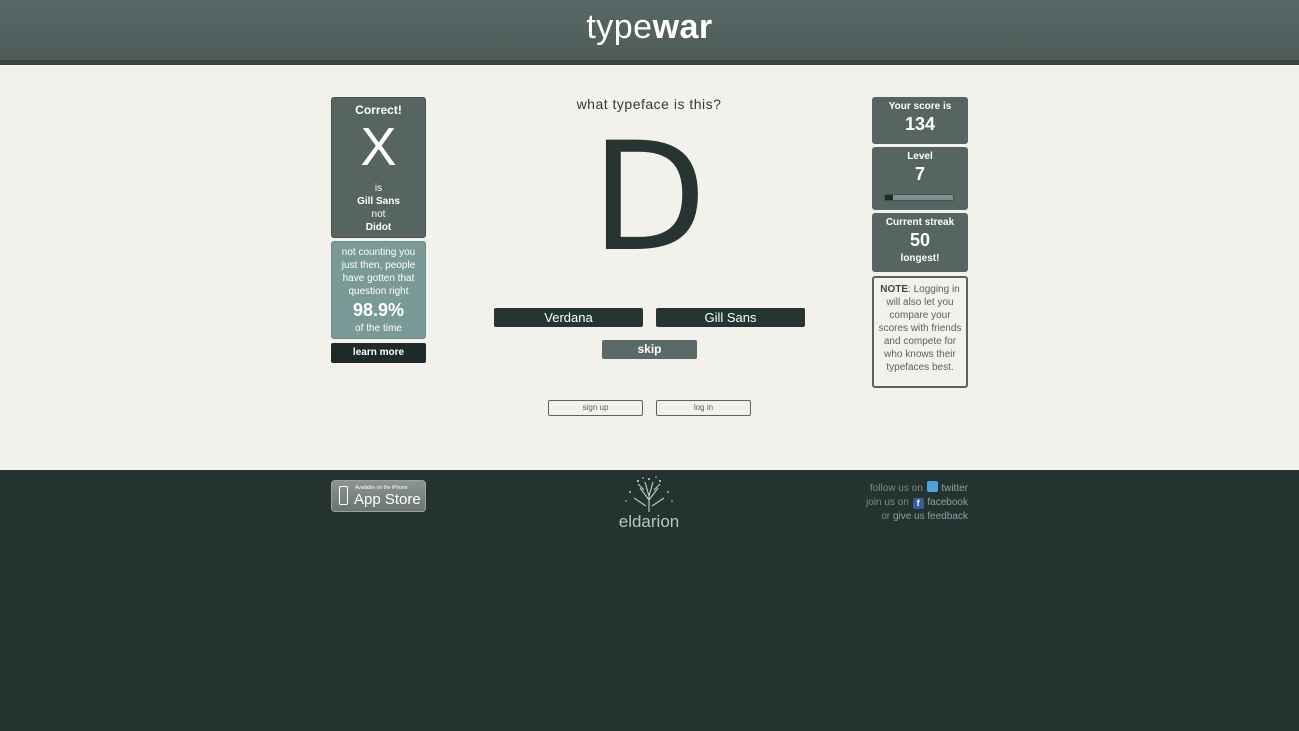  What do you see at coordinates (378, 188) in the screenshot?
I see `result-is: is` at bounding box center [378, 188].